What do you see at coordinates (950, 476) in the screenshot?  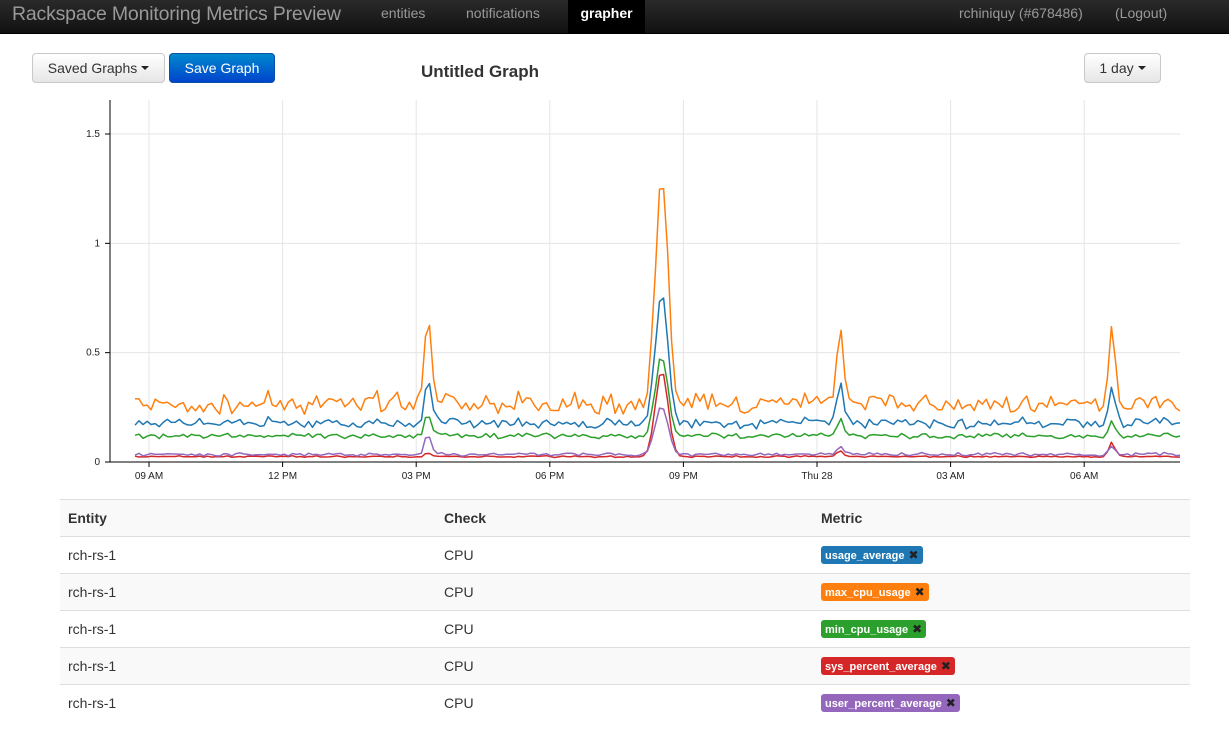 I see `x-tick-label: 03 AM` at bounding box center [950, 476].